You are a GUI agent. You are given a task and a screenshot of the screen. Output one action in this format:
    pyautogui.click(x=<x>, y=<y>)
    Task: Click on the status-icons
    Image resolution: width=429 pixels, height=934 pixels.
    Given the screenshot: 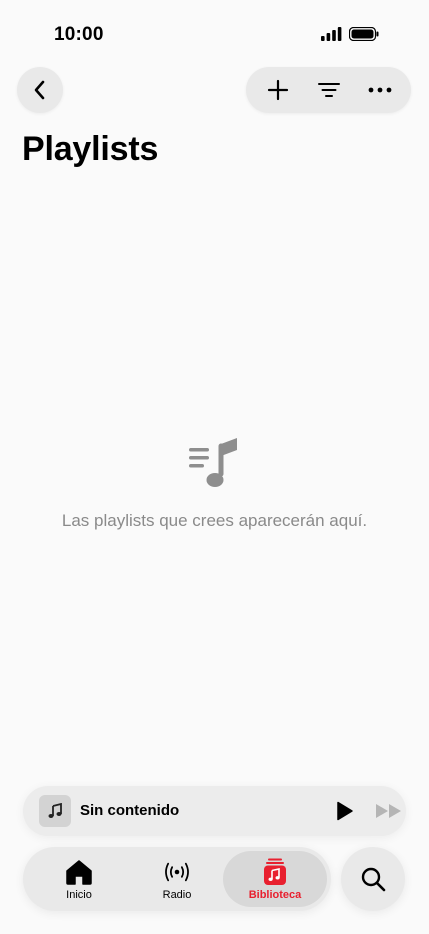 What is the action you would take?
    pyautogui.click(x=350, y=34)
    